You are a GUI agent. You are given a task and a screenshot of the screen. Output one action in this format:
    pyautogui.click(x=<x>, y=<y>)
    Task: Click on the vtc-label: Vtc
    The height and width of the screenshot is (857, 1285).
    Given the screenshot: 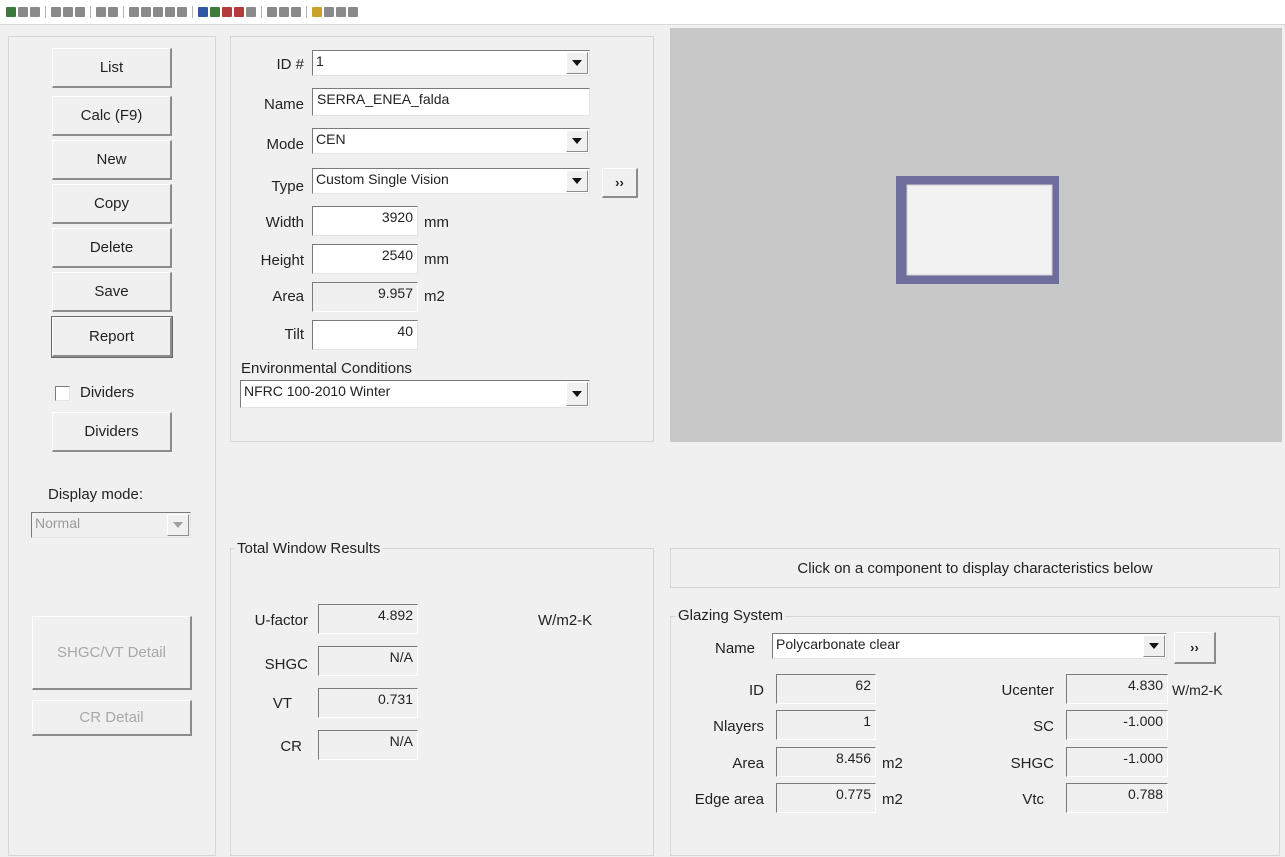 What is the action you would take?
    pyautogui.click(x=1033, y=799)
    